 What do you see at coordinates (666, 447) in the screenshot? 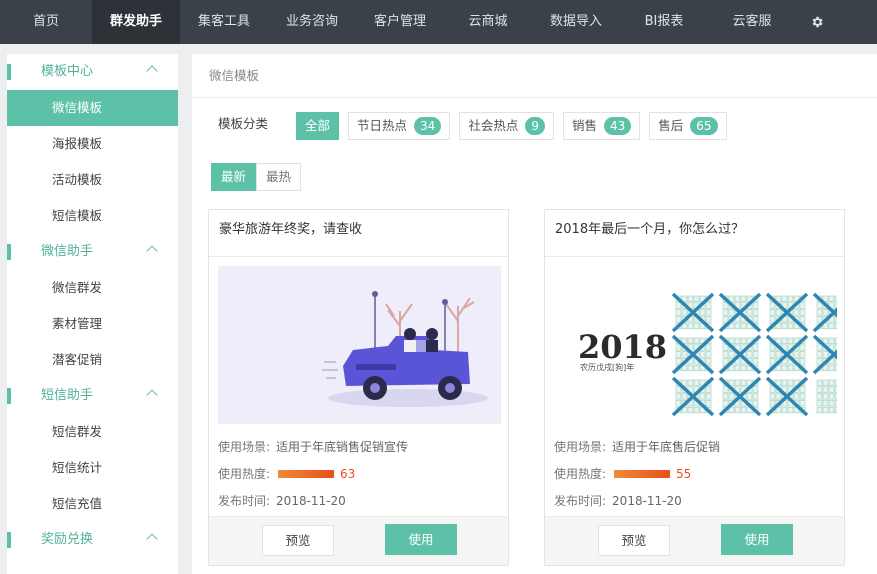
I see `scene-value: 适用于年底售后促销` at bounding box center [666, 447].